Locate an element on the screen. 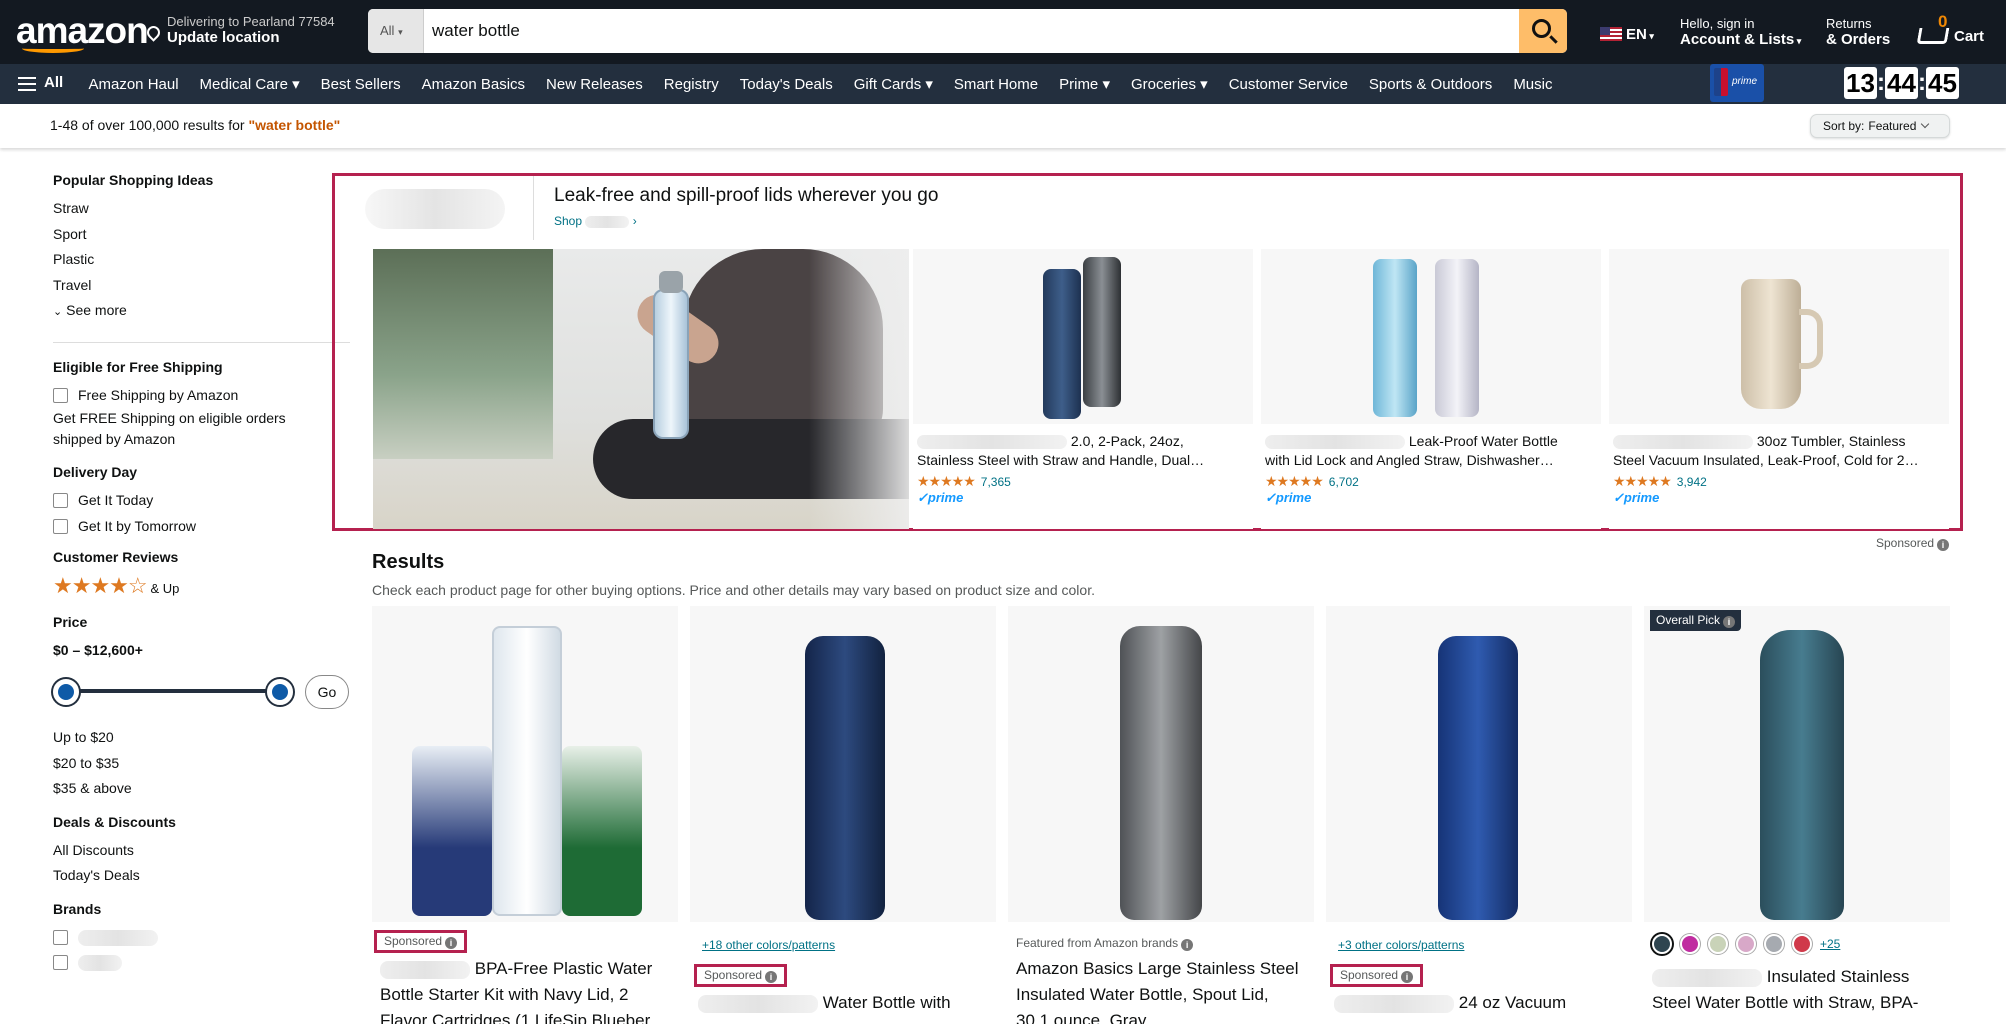  nav-item: Amazon Haul is located at coordinates (133, 84).